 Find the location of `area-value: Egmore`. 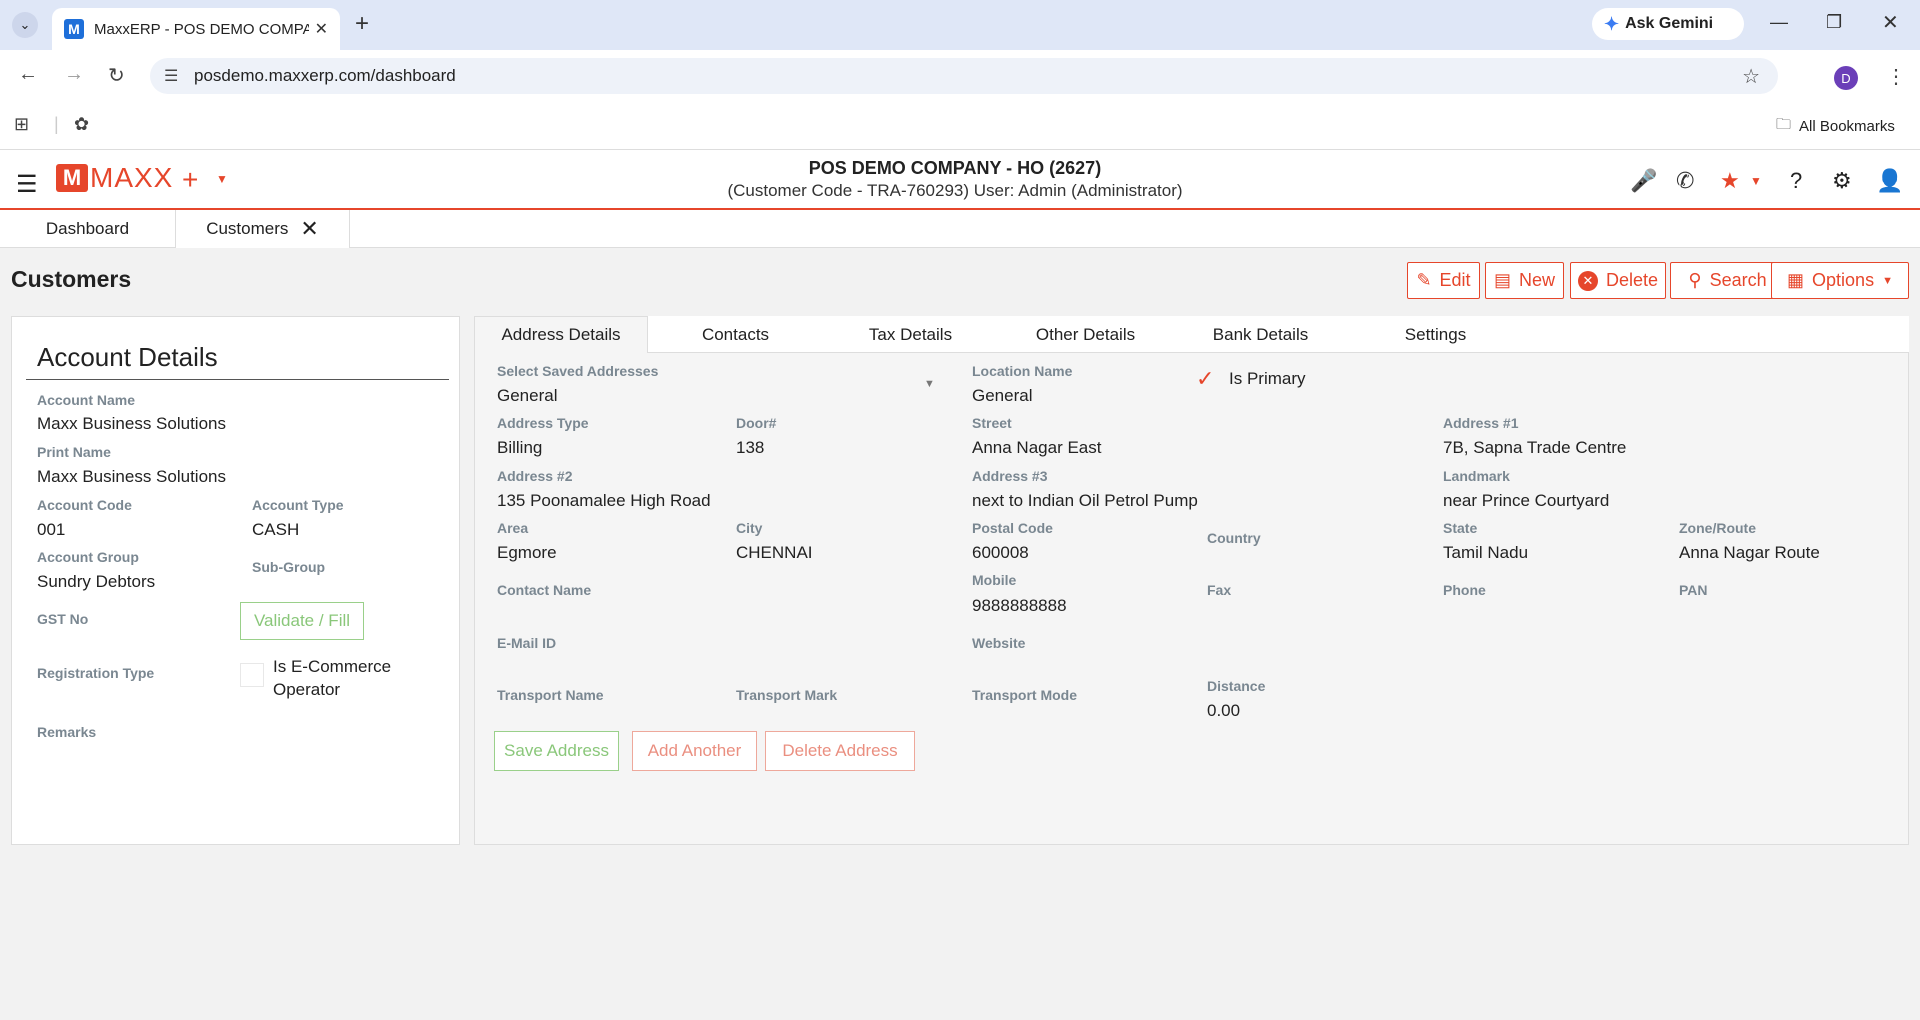

area-value: Egmore is located at coordinates (527, 553).